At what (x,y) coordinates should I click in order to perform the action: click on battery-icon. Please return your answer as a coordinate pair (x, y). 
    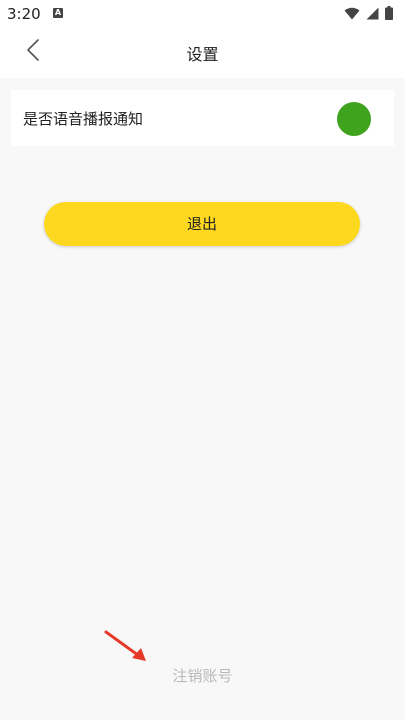
    Looking at the image, I should click on (389, 14).